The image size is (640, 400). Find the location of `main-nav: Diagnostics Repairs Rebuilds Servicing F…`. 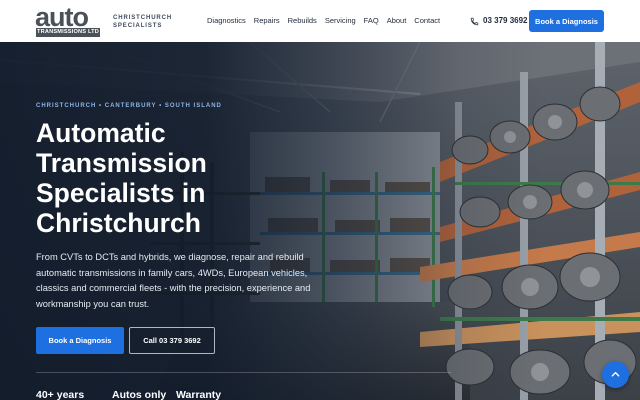

main-nav: Diagnostics Repairs Rebuilds Servicing F… is located at coordinates (327, 21).